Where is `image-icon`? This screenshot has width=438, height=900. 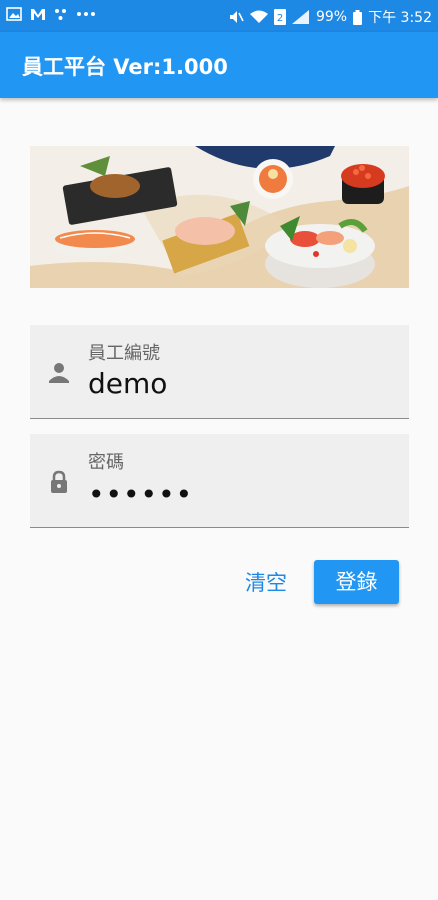
image-icon is located at coordinates (14, 14).